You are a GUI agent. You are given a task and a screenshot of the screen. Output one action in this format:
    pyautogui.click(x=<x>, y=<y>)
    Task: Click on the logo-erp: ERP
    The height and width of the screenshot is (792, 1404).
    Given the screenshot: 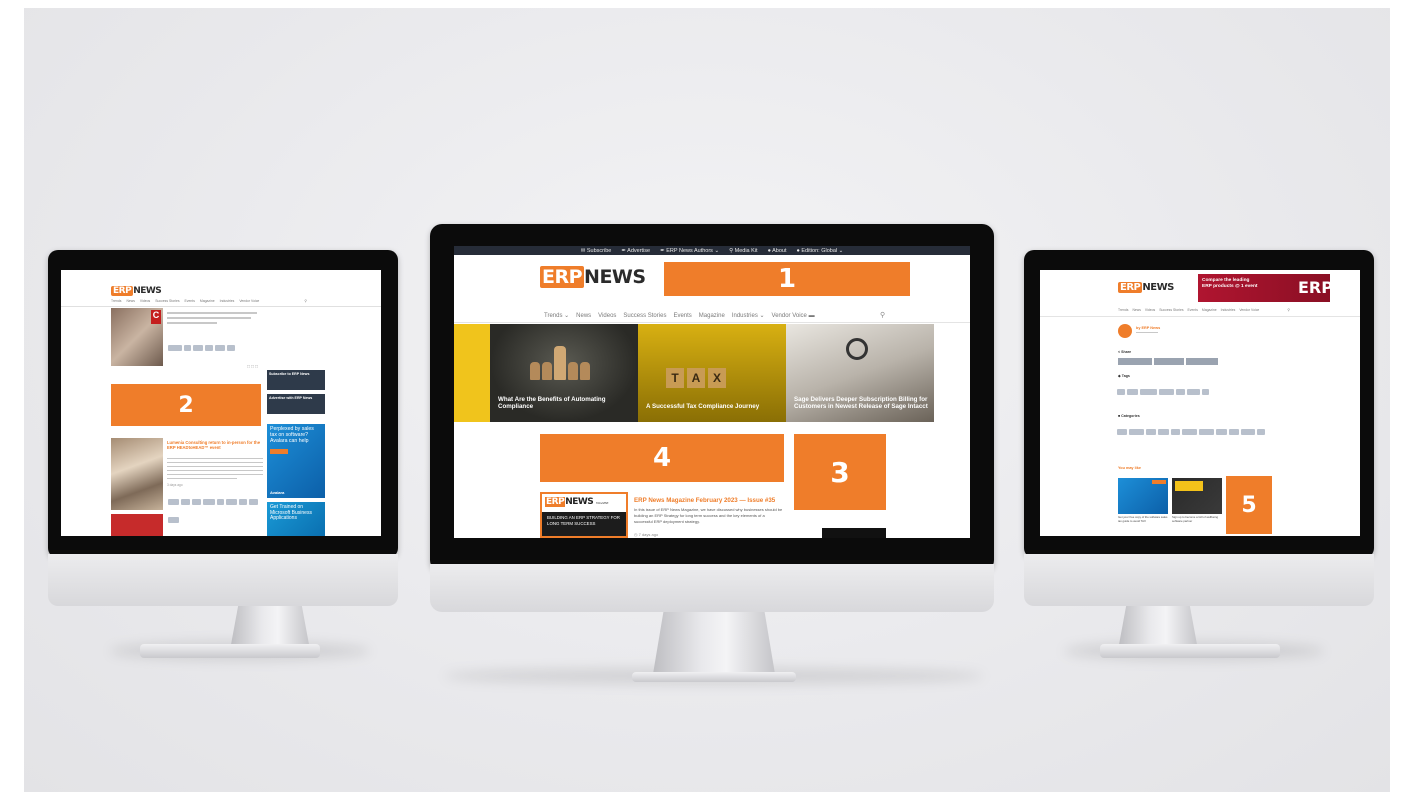 What is the action you would take?
    pyautogui.click(x=562, y=277)
    